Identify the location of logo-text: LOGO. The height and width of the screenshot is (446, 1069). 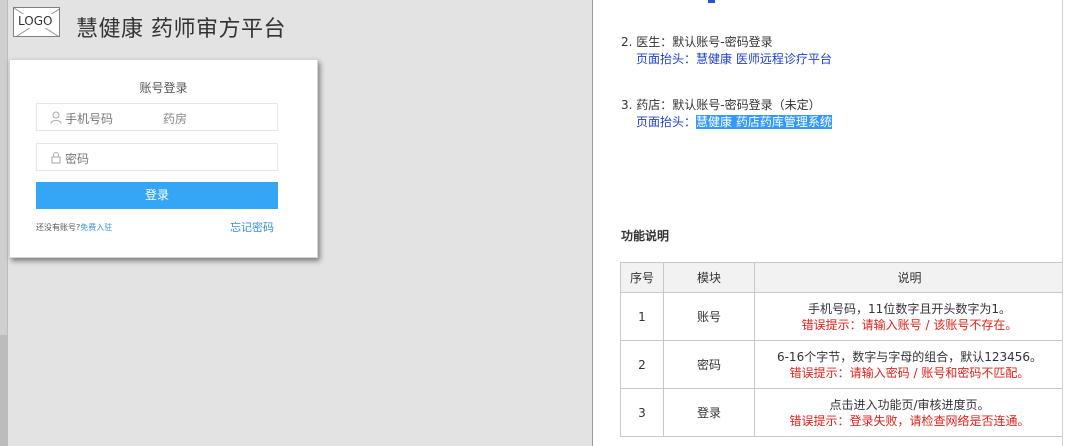
(35, 21).